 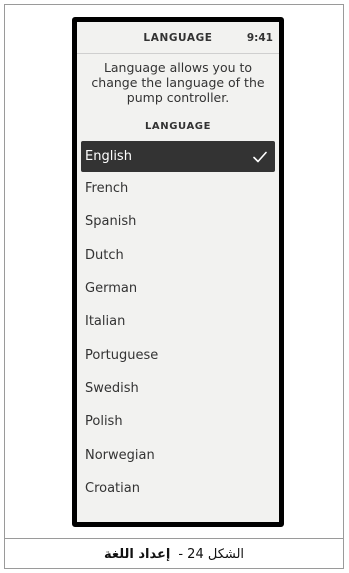 I want to click on language-option-german: German, so click(x=178, y=288).